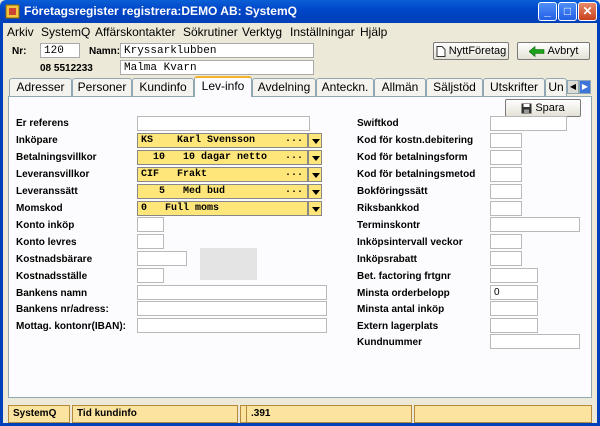 This screenshot has height=426, width=600. I want to click on leveransvillkor-label: Leveransvillkor, so click(53, 174).